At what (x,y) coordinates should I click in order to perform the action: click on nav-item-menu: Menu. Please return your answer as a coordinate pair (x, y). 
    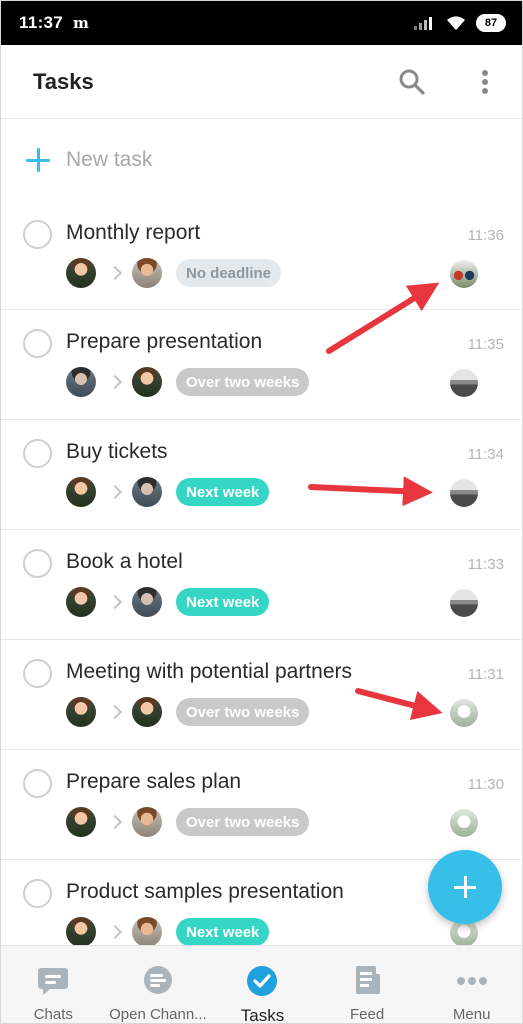
    Looking at the image, I should click on (470, 984).